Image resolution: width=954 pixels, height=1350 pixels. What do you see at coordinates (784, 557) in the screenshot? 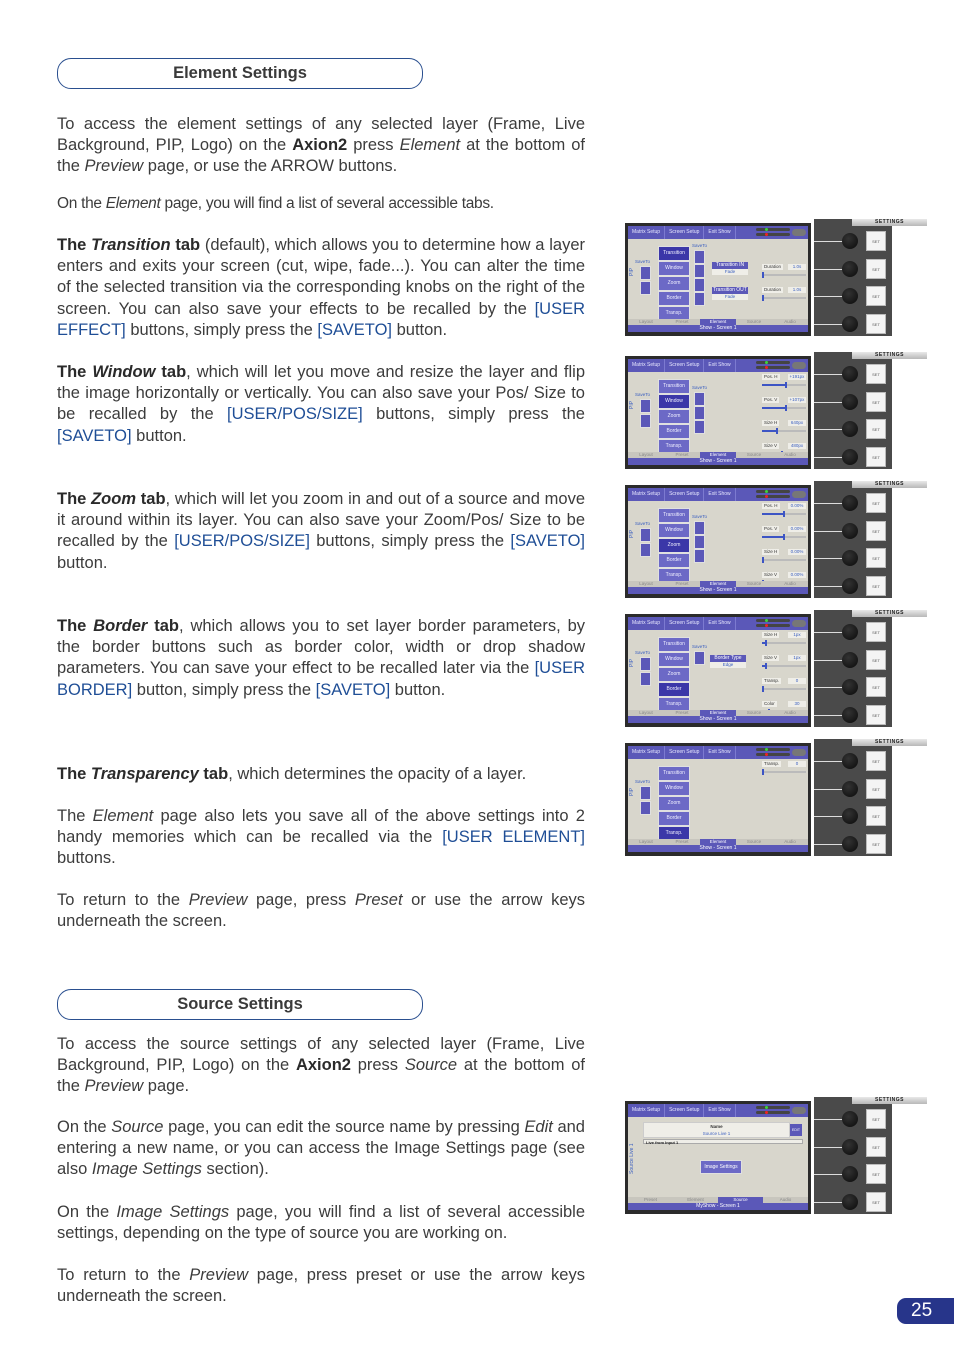
I see `parameter-control: Size H 0.00%` at bounding box center [784, 557].